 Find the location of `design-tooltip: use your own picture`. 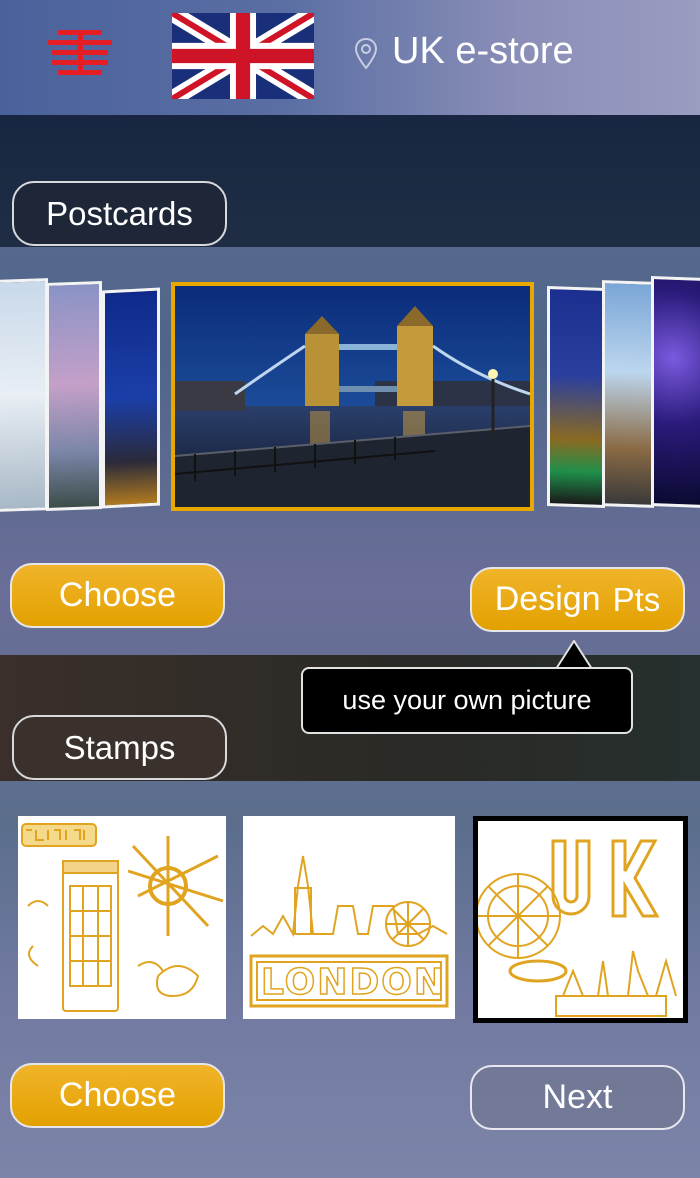

design-tooltip: use your own picture is located at coordinates (467, 700).